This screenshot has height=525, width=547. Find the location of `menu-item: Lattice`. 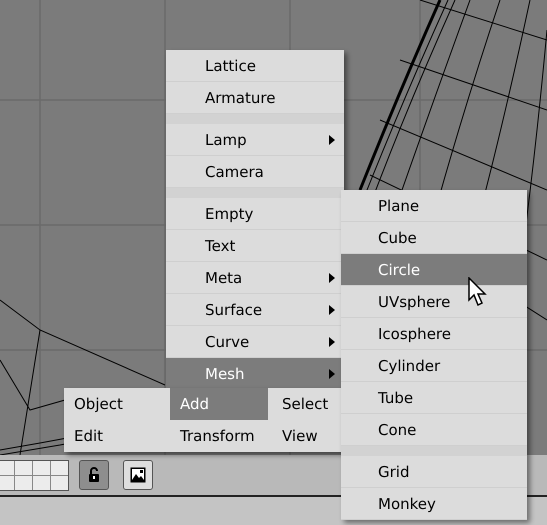

menu-item: Lattice is located at coordinates (255, 66).